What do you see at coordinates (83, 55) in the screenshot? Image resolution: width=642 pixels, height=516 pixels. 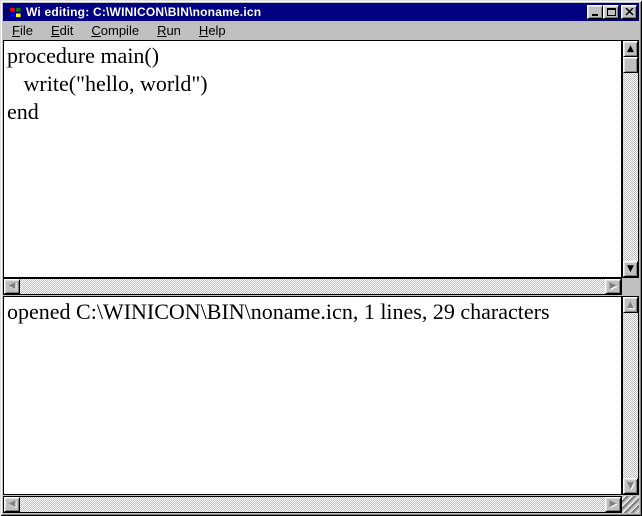 I see `editor-line: procedure main()` at bounding box center [83, 55].